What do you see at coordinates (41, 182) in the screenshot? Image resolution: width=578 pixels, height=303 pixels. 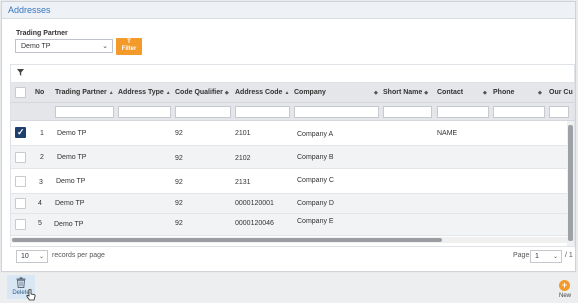 I see `cell-no: 3` at bounding box center [41, 182].